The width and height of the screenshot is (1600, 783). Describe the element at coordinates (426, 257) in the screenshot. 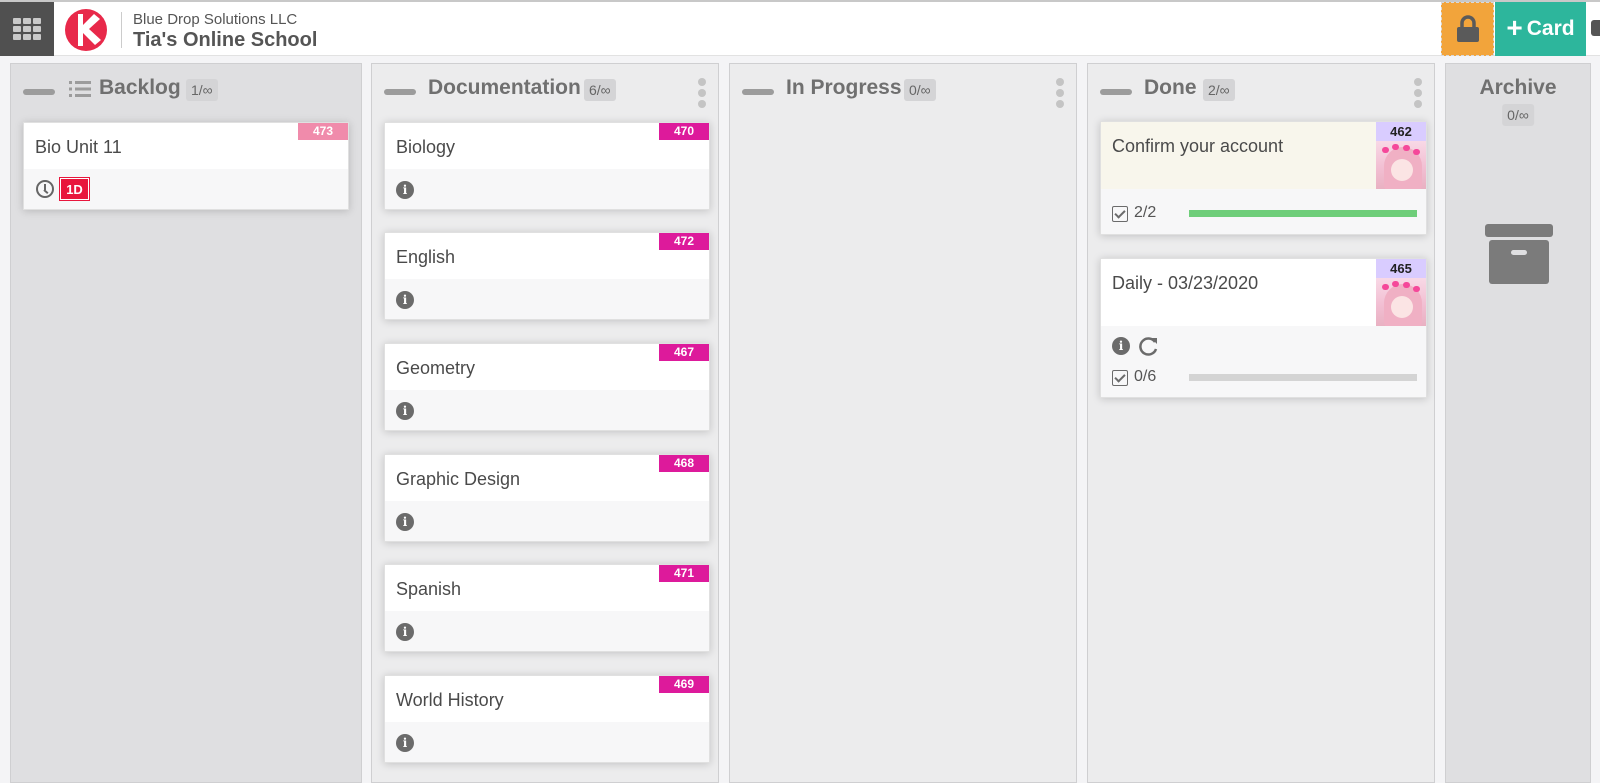

I see `card-title: English` at that location.